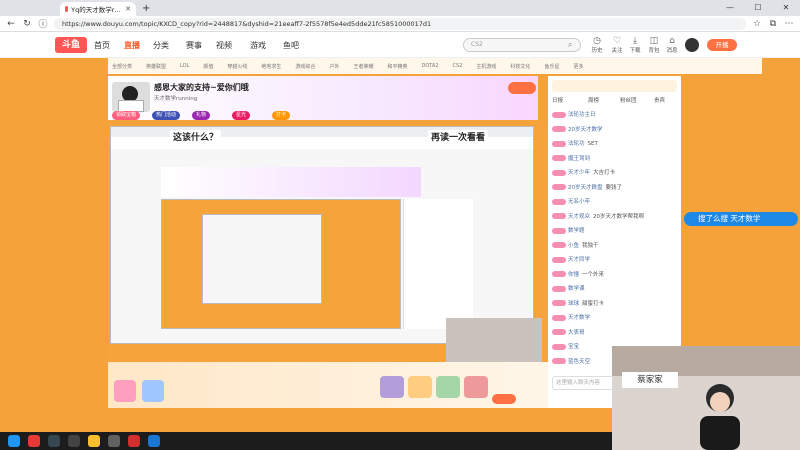  What do you see at coordinates (291, 45) in the screenshot?
I see `nav-fishbar: 鱼吧` at bounding box center [291, 45].